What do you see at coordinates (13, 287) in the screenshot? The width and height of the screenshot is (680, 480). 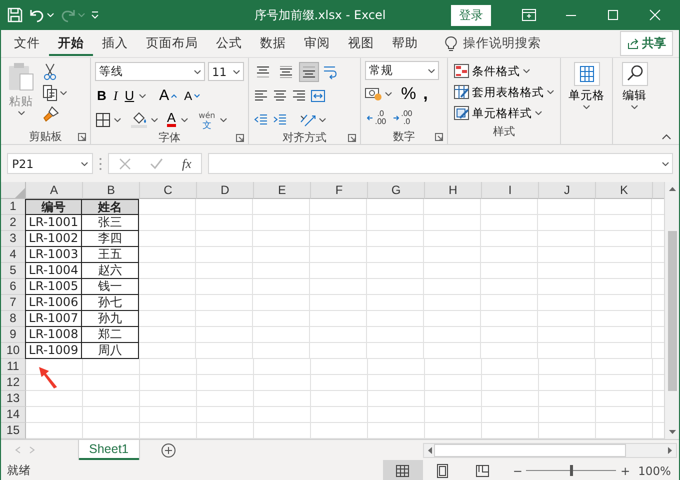 I see `row-header: 6` at bounding box center [13, 287].